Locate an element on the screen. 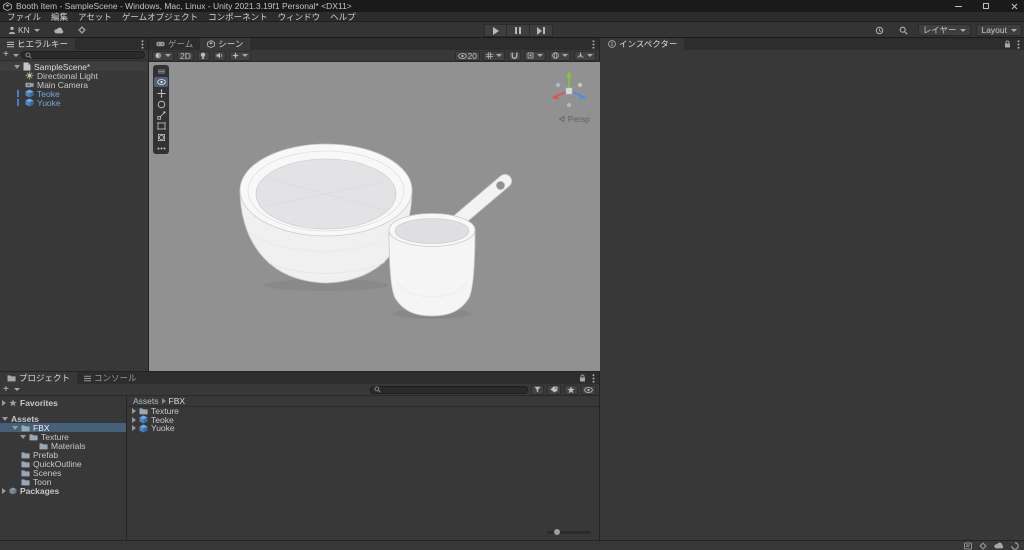  shading-mode-dropdown is located at coordinates (163, 55).